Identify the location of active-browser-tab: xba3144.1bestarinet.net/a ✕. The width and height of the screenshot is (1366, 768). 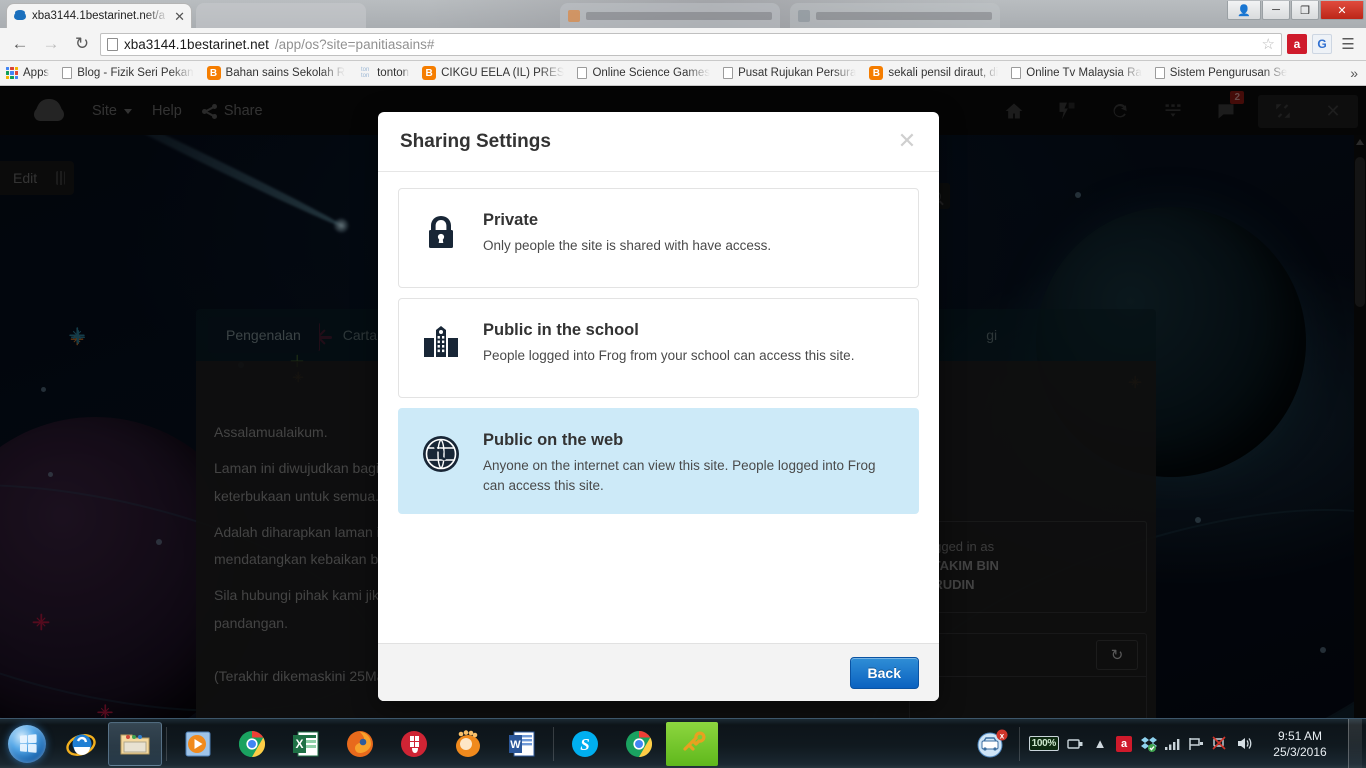
(99, 15).